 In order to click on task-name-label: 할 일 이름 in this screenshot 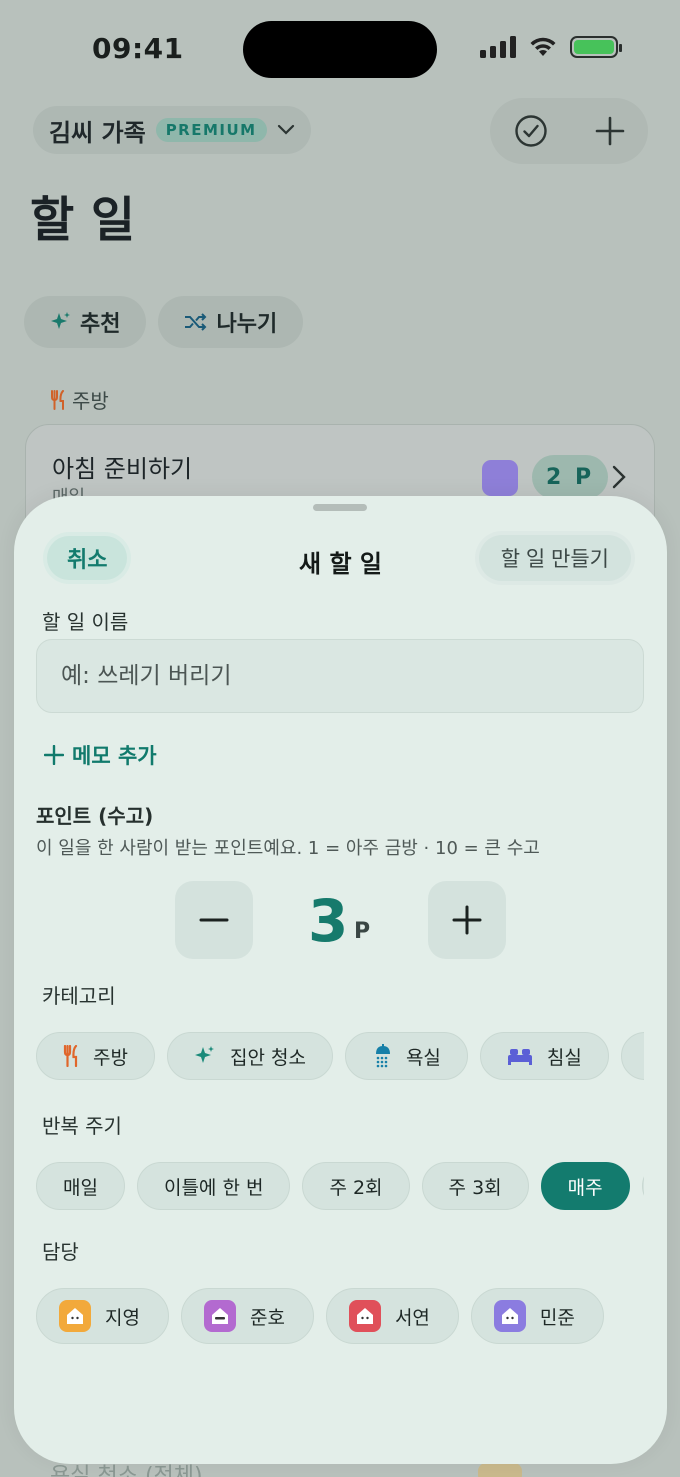, I will do `click(85, 622)`.